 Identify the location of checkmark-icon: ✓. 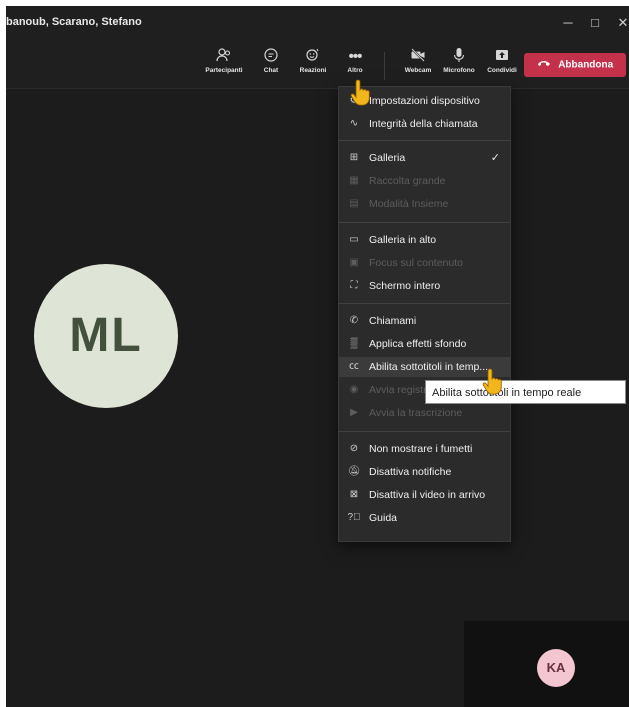
(495, 158).